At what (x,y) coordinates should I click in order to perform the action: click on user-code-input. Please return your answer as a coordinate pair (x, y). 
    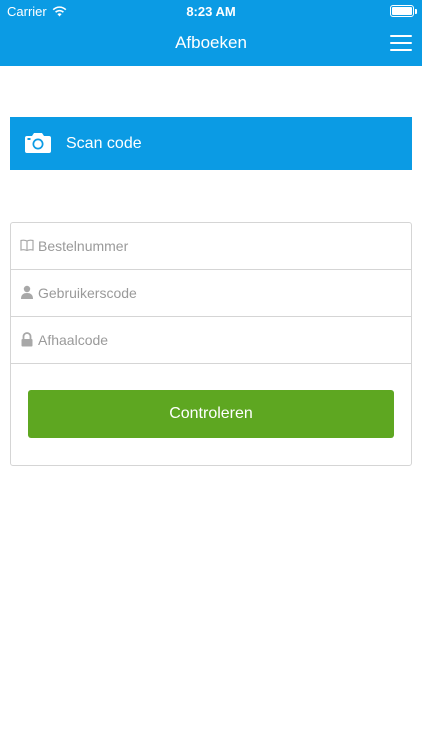
    Looking at the image, I should click on (222, 293).